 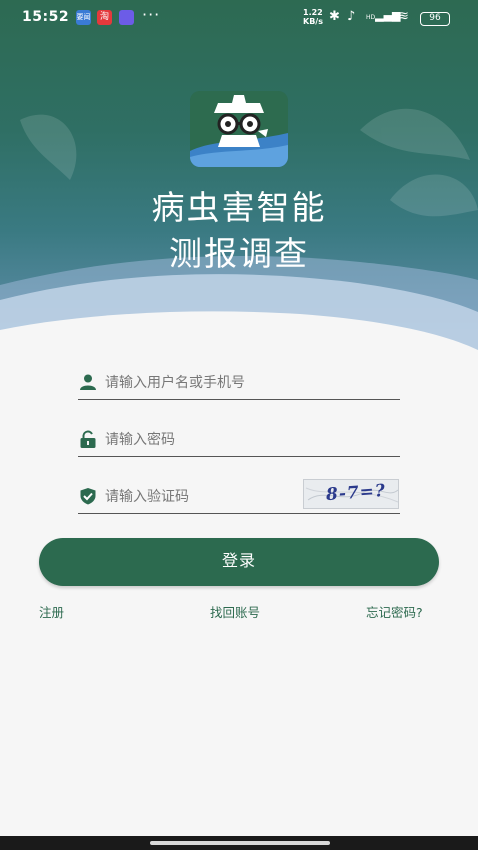 I want to click on login-button: 登录, so click(x=239, y=562).